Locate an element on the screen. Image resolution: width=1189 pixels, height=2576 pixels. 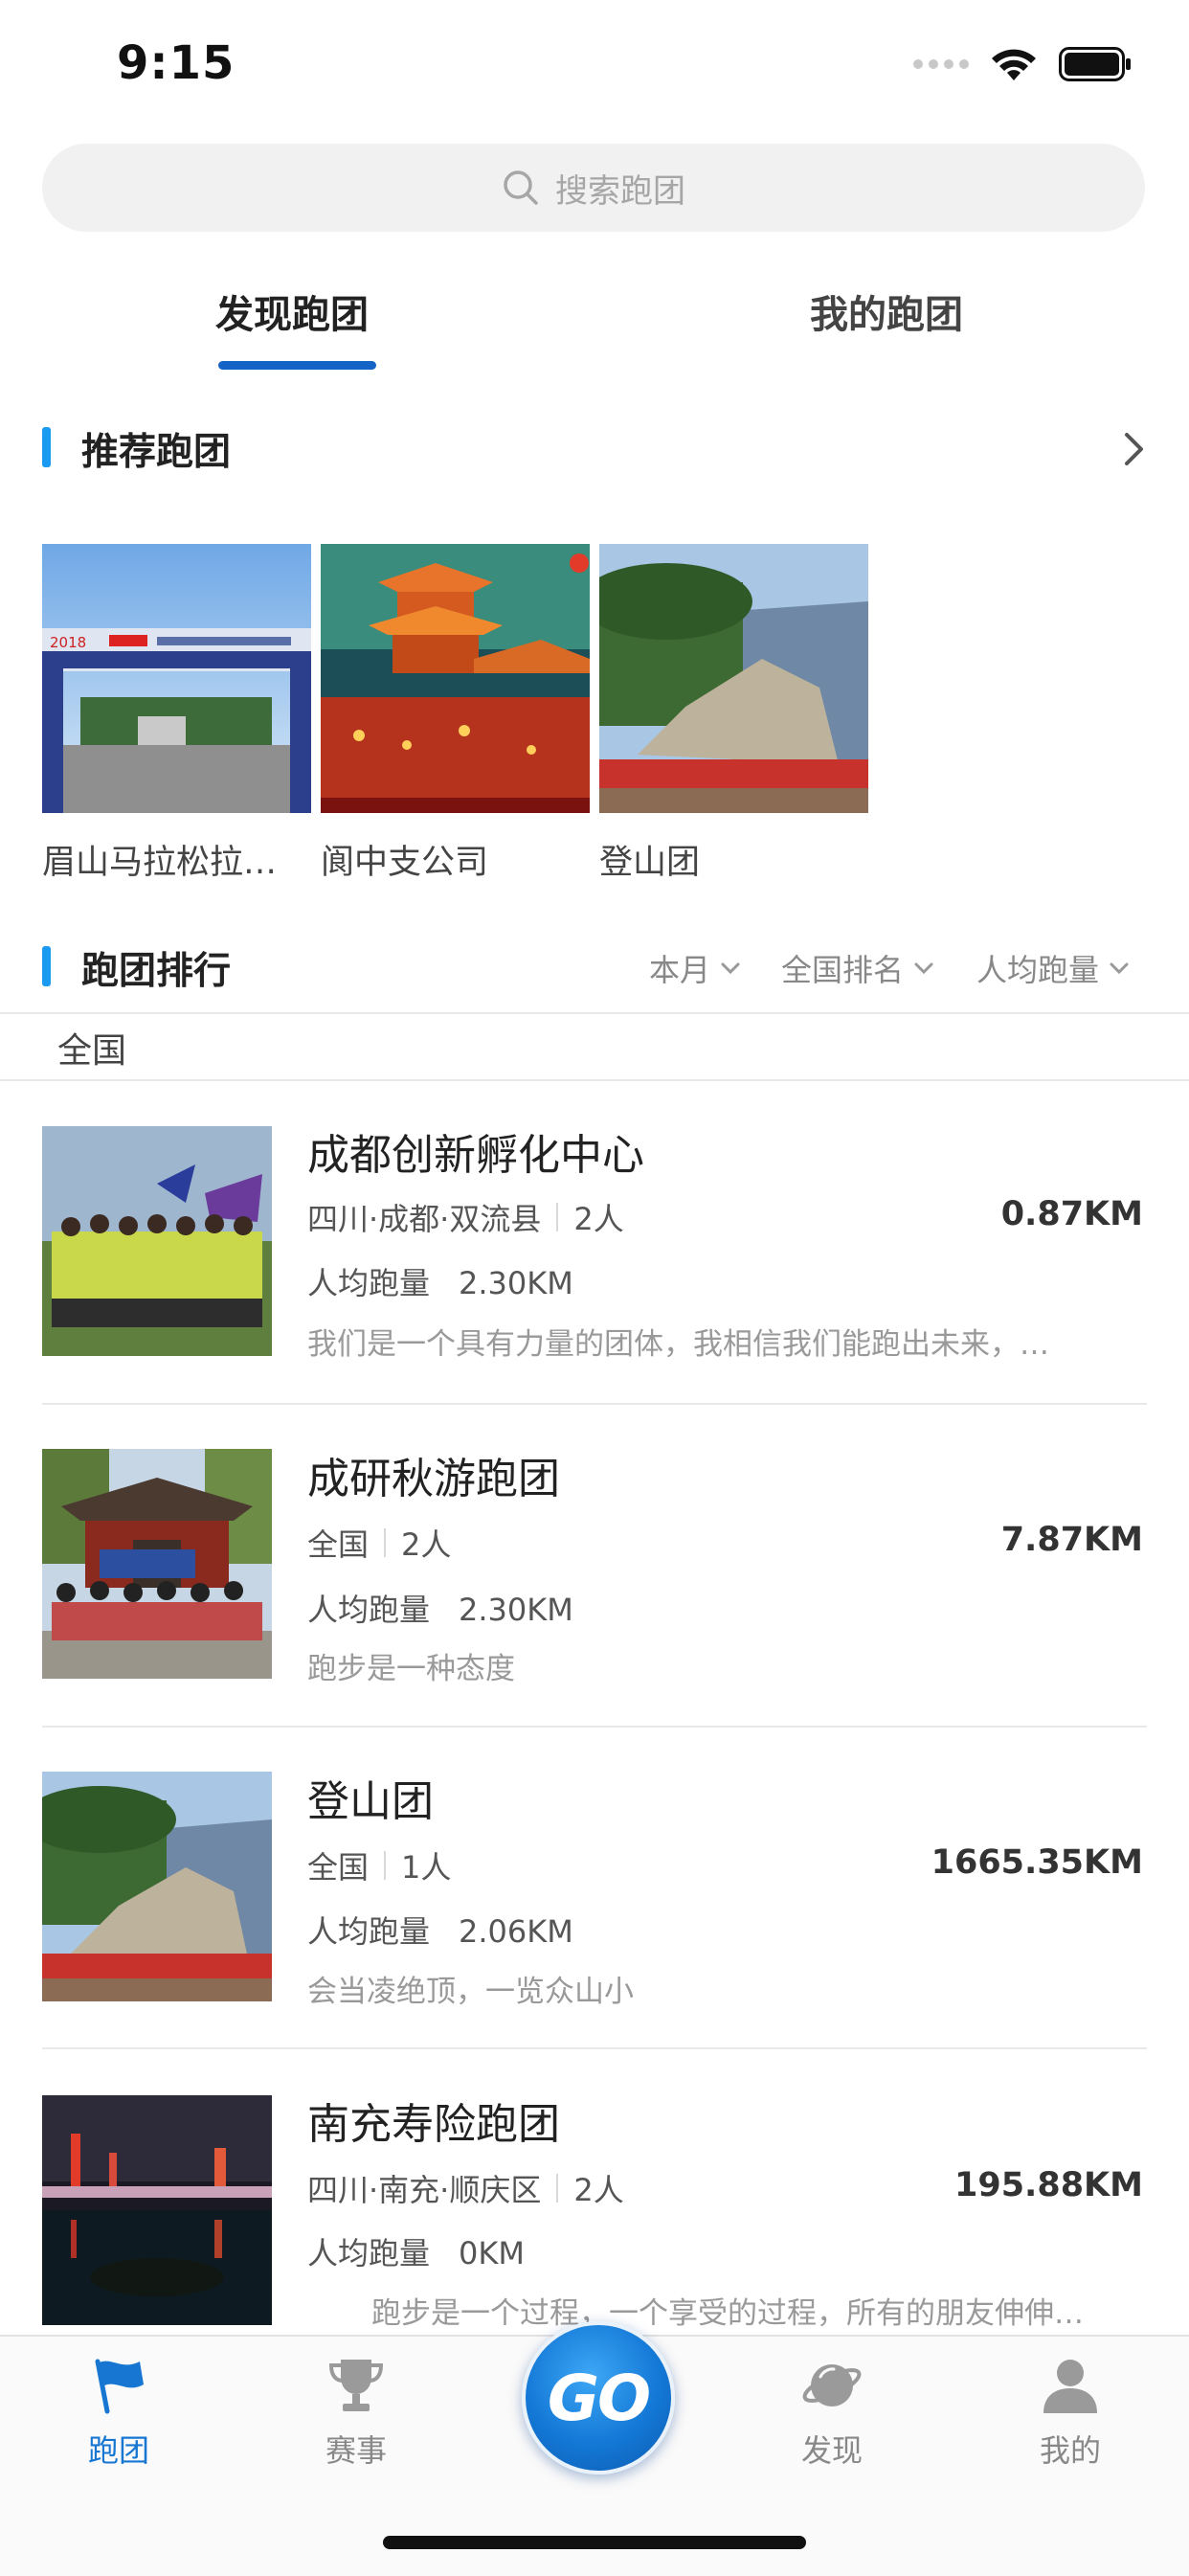
tabbar-item-clubs: 跑团 is located at coordinates (119, 2413).